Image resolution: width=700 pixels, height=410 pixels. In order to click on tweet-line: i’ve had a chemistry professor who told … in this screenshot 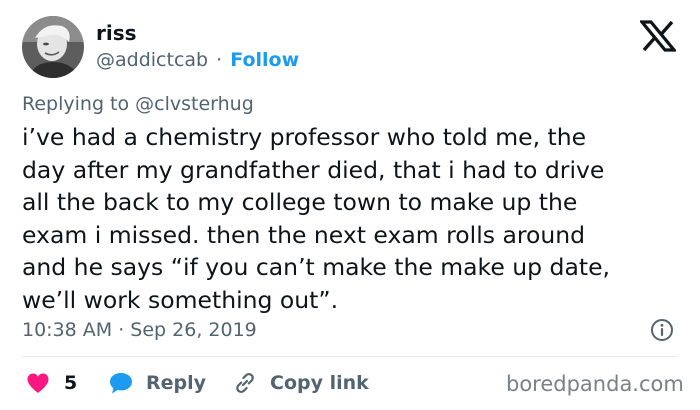, I will do `click(304, 137)`.